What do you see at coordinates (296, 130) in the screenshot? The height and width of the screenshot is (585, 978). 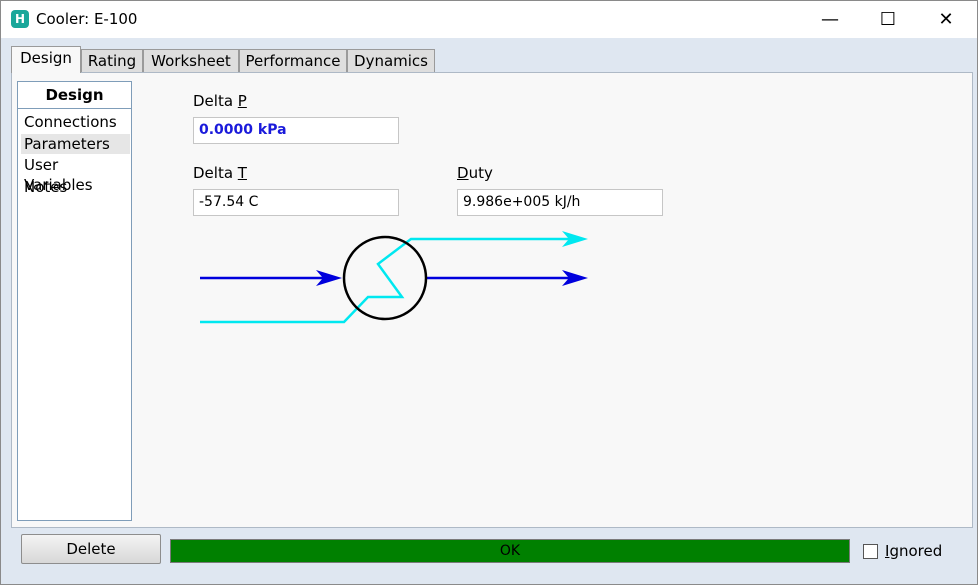 I see `delta-p-field: 0.0000 kPa` at bounding box center [296, 130].